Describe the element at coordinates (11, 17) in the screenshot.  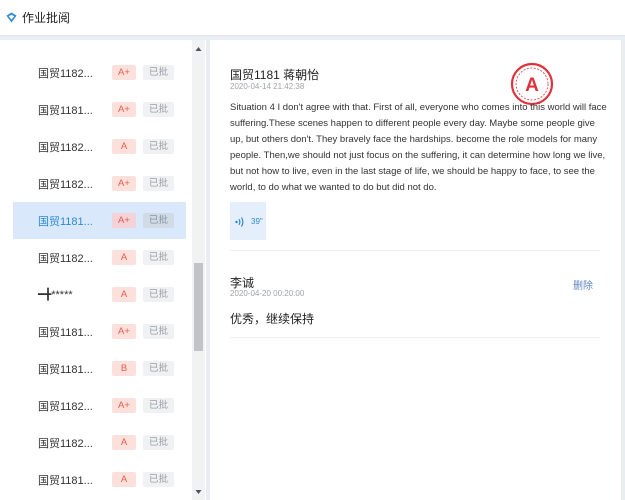
I see `app-logo-icon` at that location.